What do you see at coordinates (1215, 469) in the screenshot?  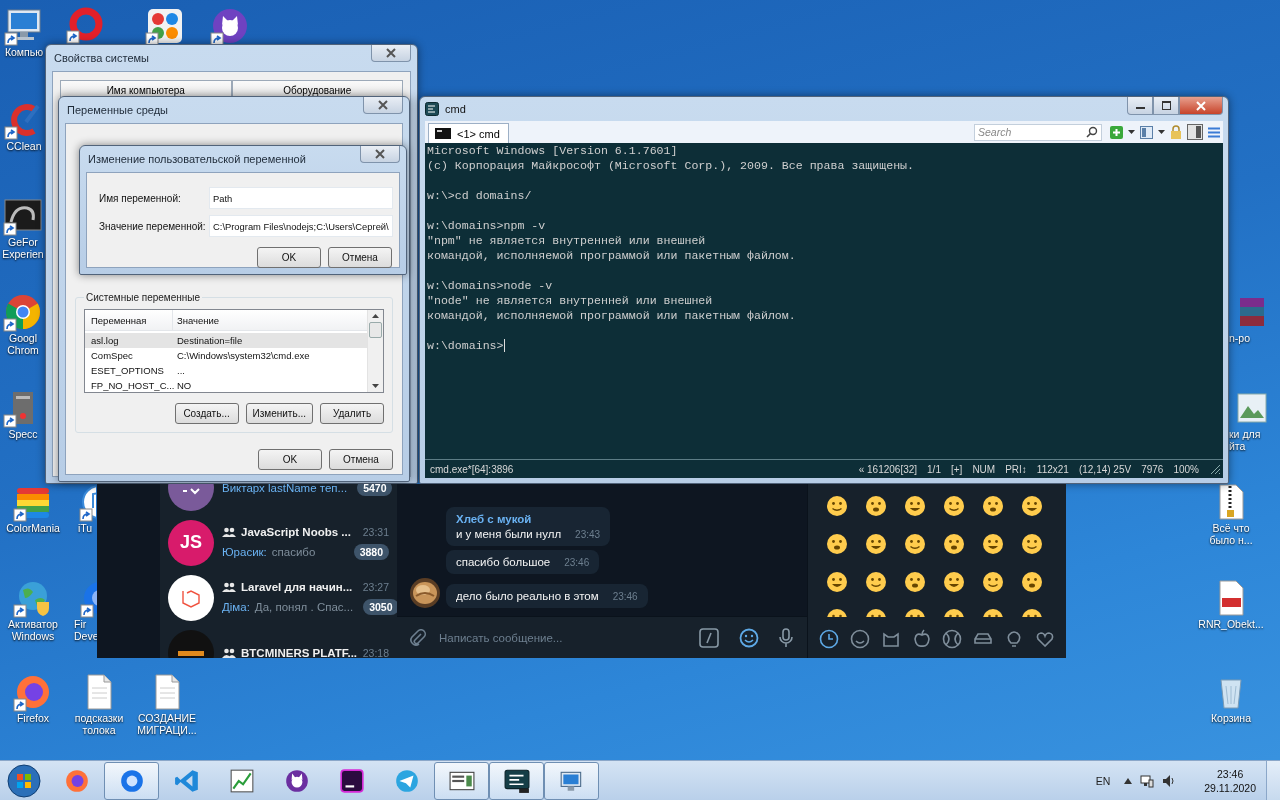 I see `resize-grip-icon` at bounding box center [1215, 469].